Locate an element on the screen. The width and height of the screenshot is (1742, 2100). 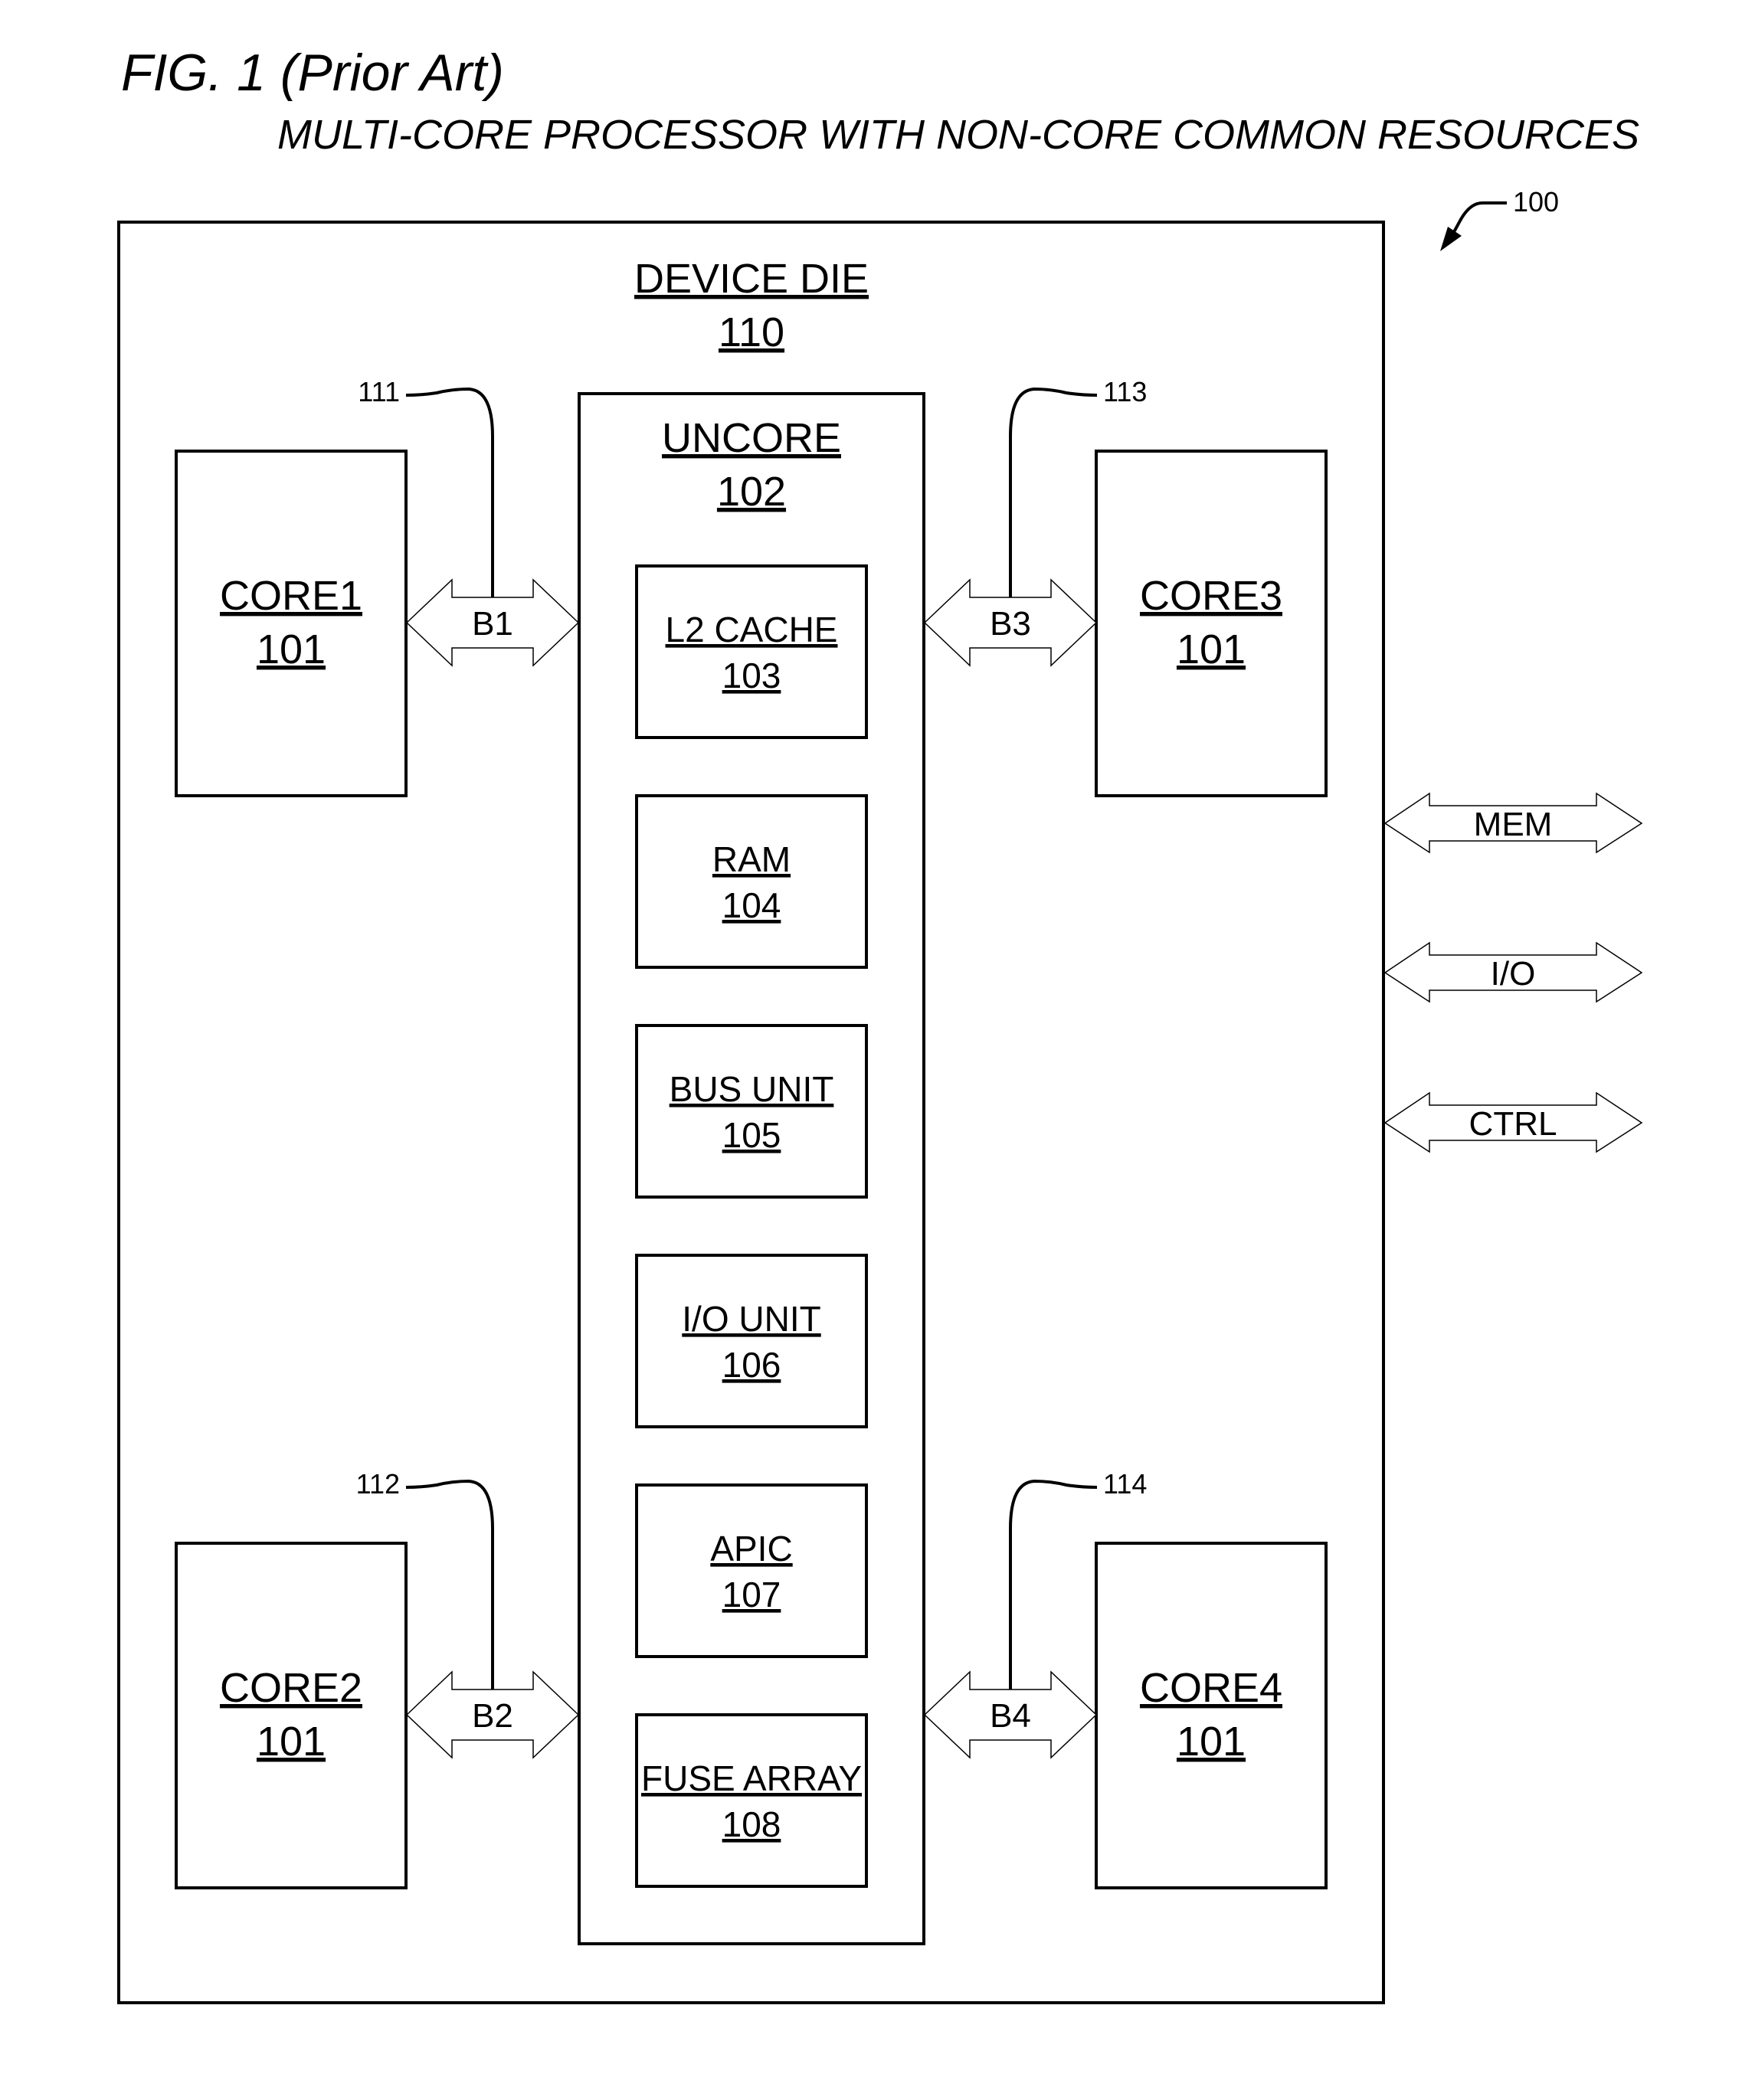
external-label: CTRL is located at coordinates (1513, 1124).